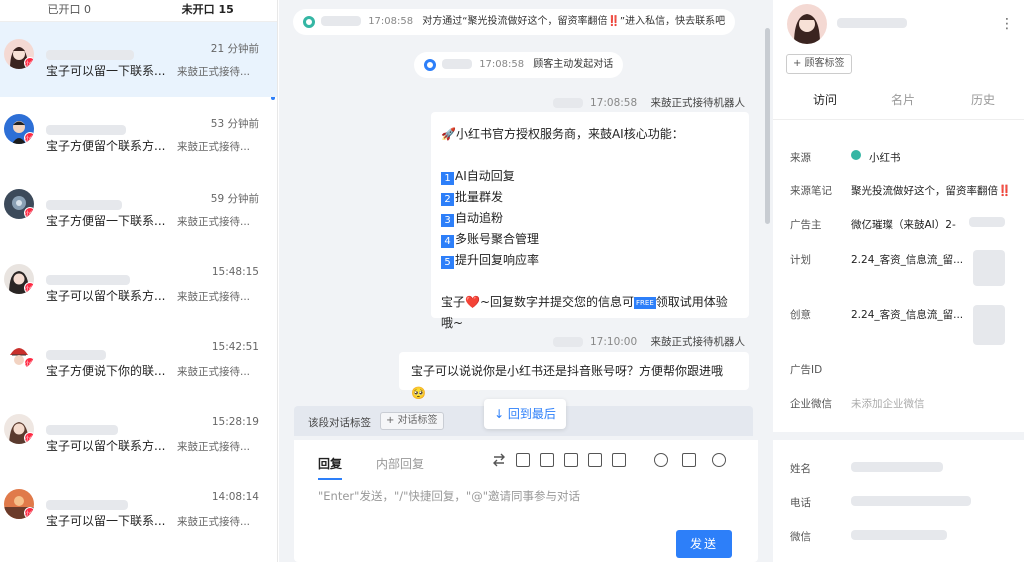 The image size is (1024, 562). I want to click on add-conversation-tag-button: + 对话标签, so click(412, 421).